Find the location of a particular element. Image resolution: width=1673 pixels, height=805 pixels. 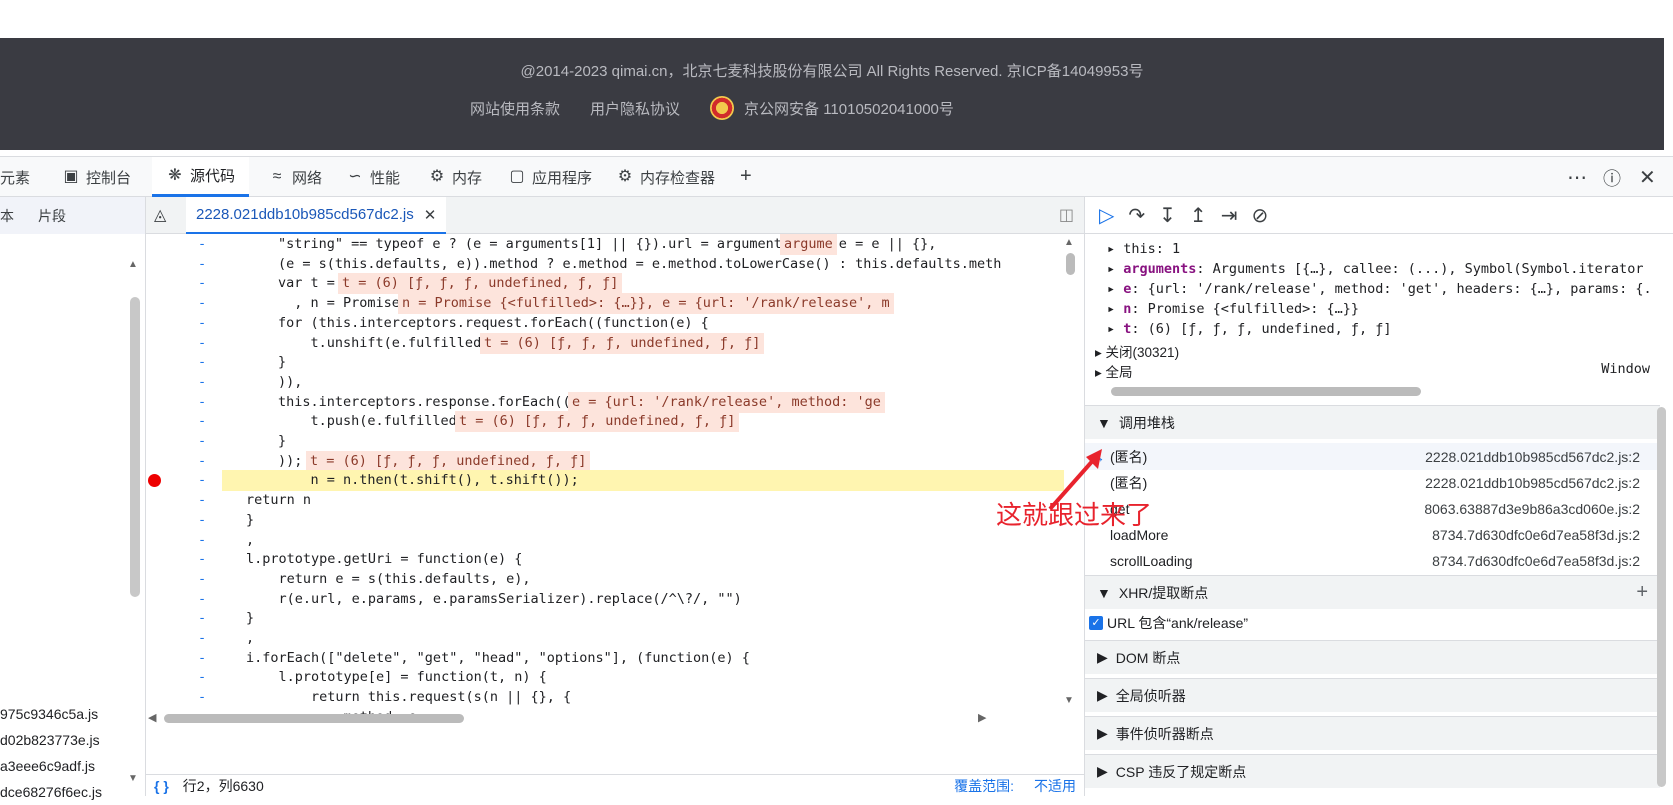

security-record: 京公网安备 11010502041000号 is located at coordinates (849, 108).